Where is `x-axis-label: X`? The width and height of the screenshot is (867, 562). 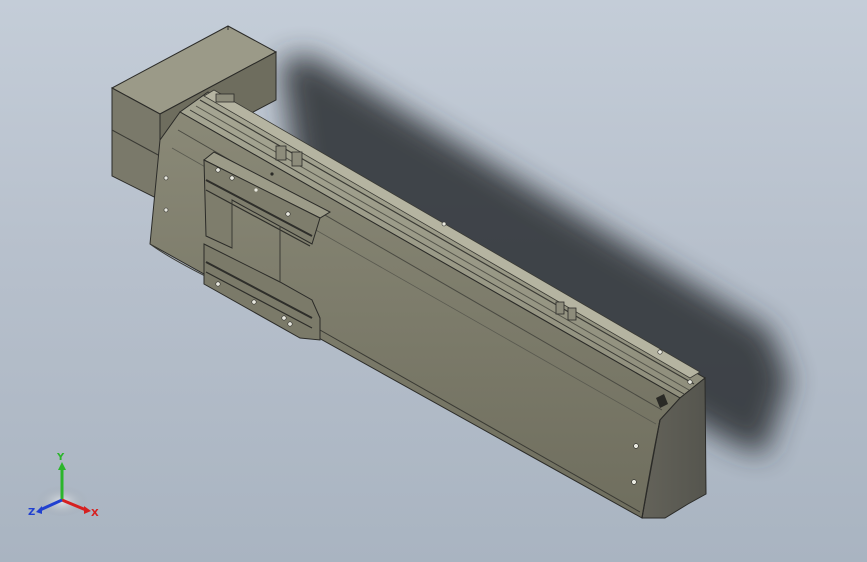
x-axis-label: X is located at coordinates (95, 513).